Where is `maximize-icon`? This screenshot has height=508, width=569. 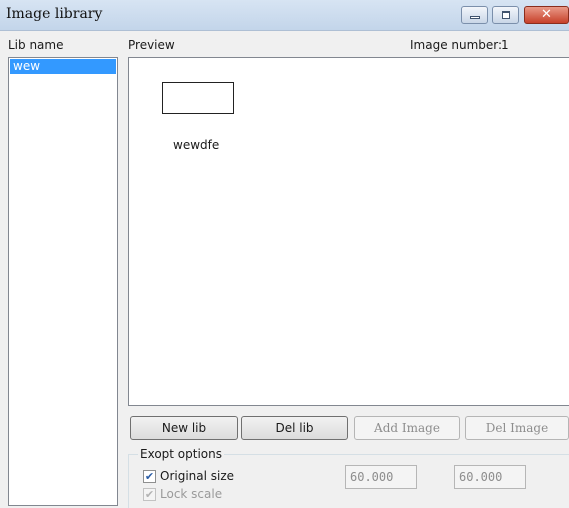 maximize-icon is located at coordinates (506, 15).